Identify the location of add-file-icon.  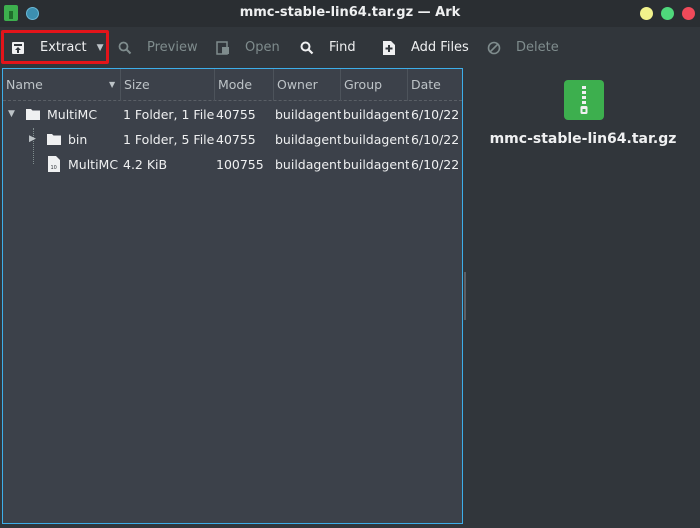
(389, 48).